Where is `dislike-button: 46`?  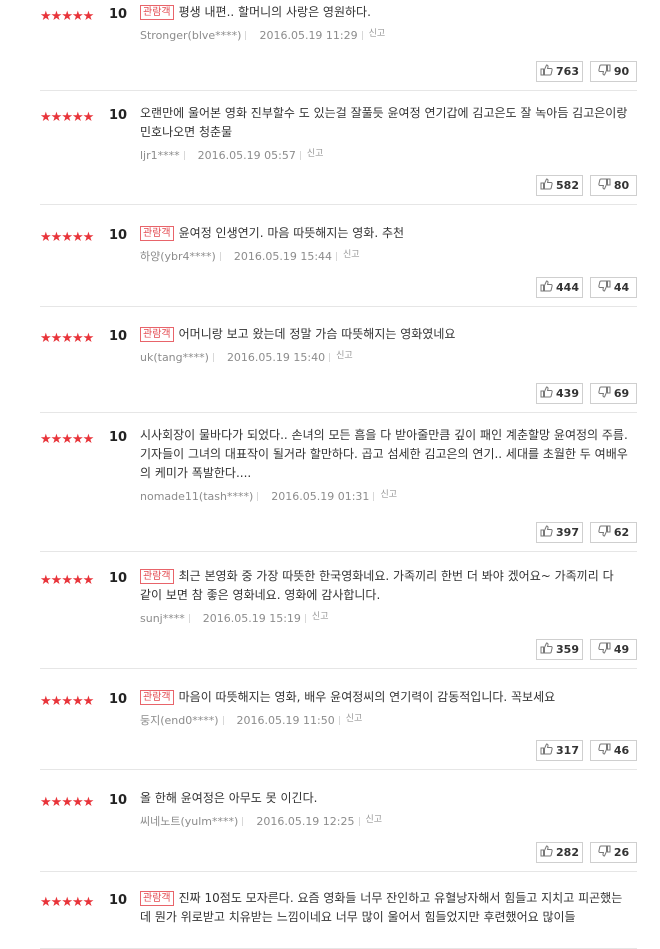
dislike-button: 46 is located at coordinates (613, 750).